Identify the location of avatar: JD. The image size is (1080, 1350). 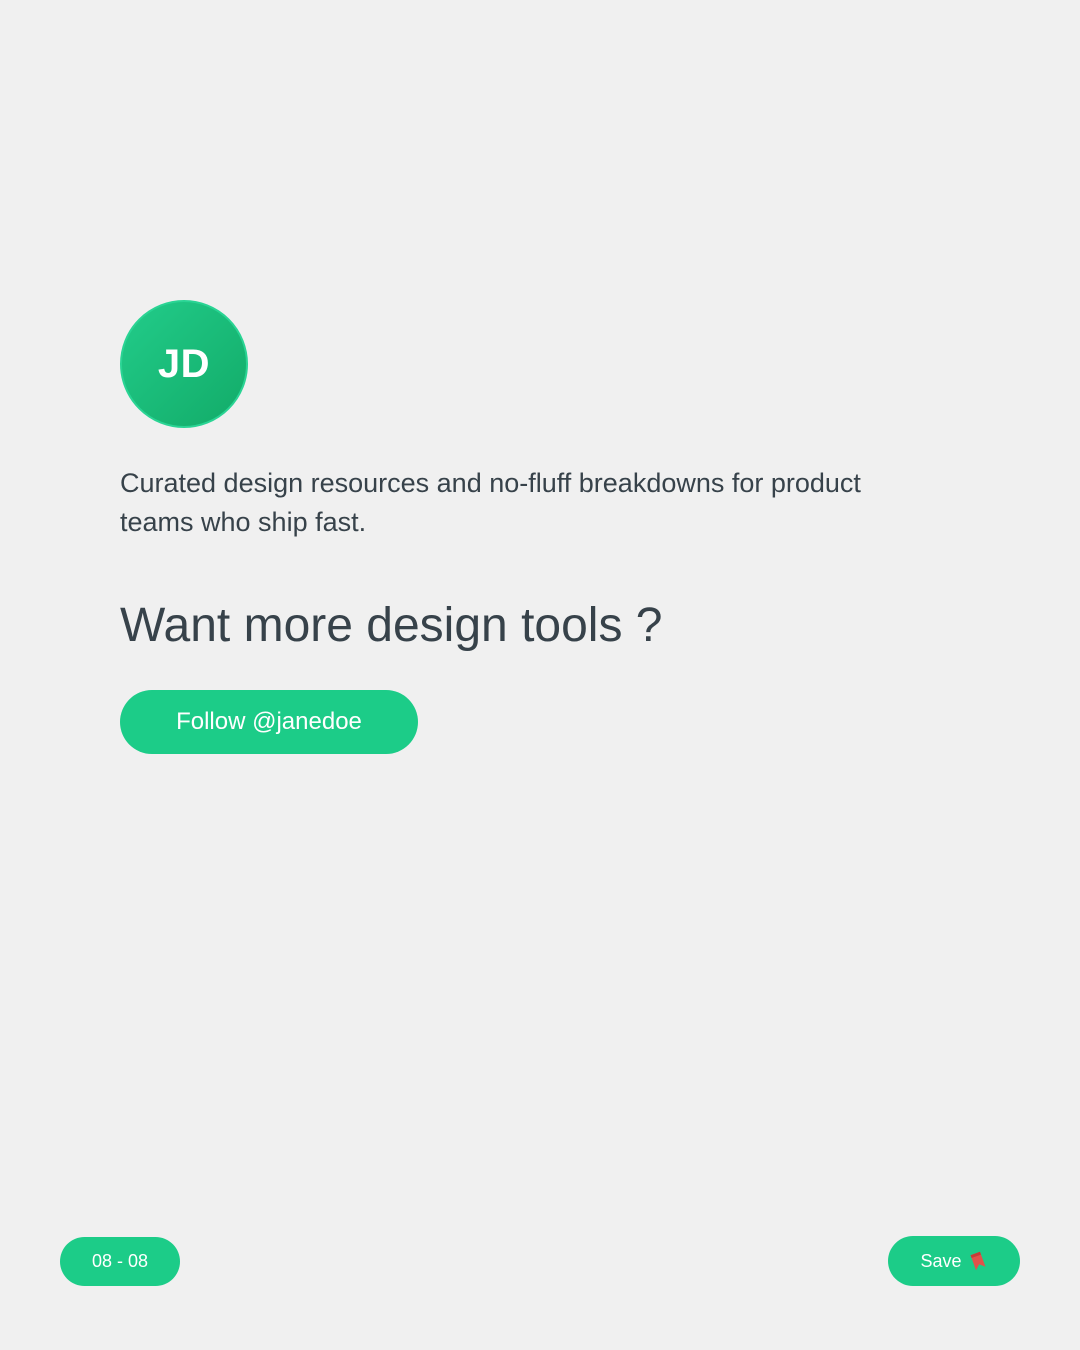
(184, 364).